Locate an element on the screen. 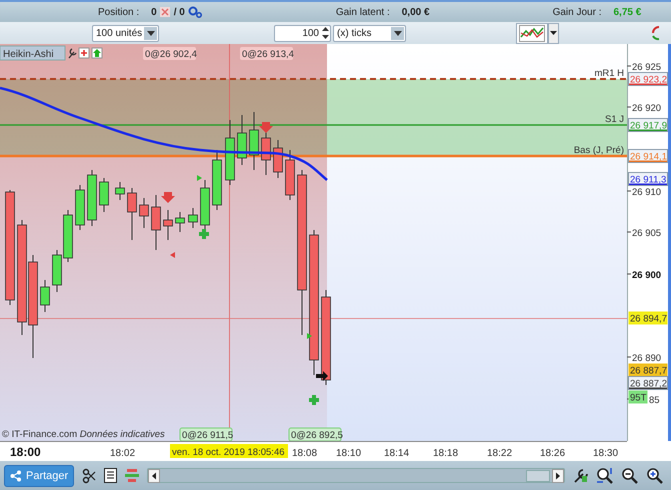 The height and width of the screenshot is (490, 671). scroll-thumb is located at coordinates (538, 476).